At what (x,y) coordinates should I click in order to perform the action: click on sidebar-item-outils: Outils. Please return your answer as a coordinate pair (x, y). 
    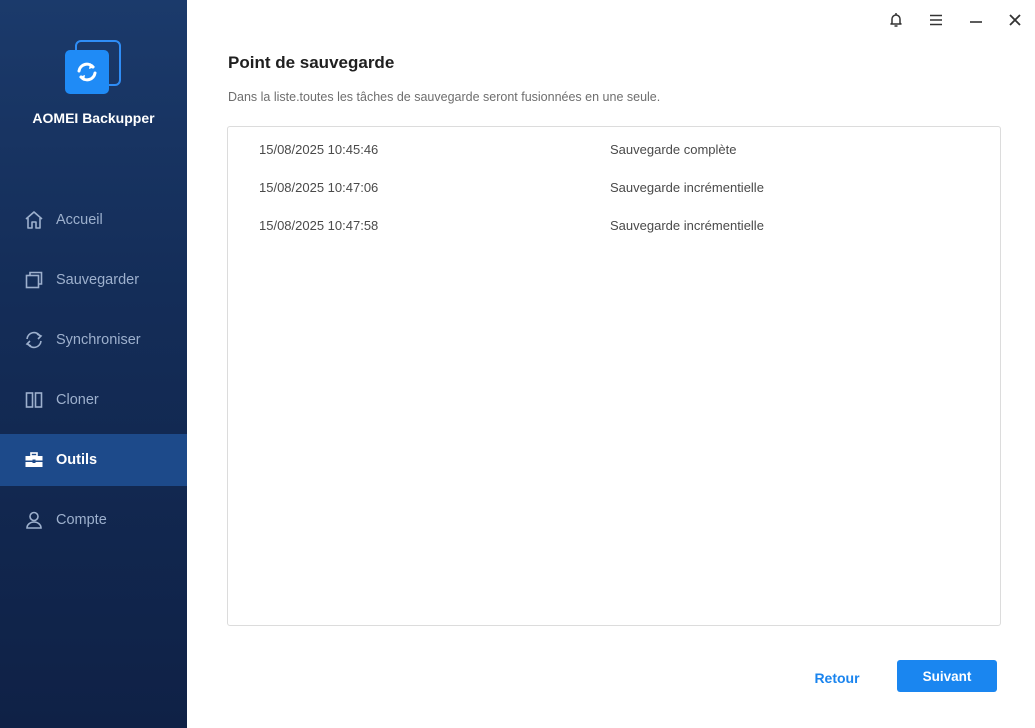
    Looking at the image, I should click on (93, 460).